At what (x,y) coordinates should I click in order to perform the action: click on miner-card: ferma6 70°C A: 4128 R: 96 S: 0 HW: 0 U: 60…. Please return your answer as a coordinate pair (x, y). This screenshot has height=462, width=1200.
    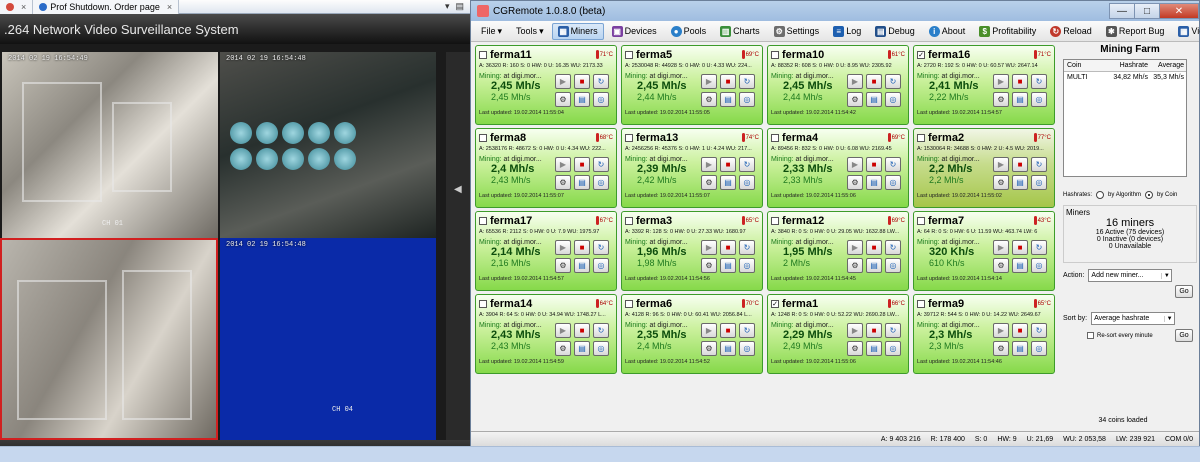
    Looking at the image, I should click on (692, 334).